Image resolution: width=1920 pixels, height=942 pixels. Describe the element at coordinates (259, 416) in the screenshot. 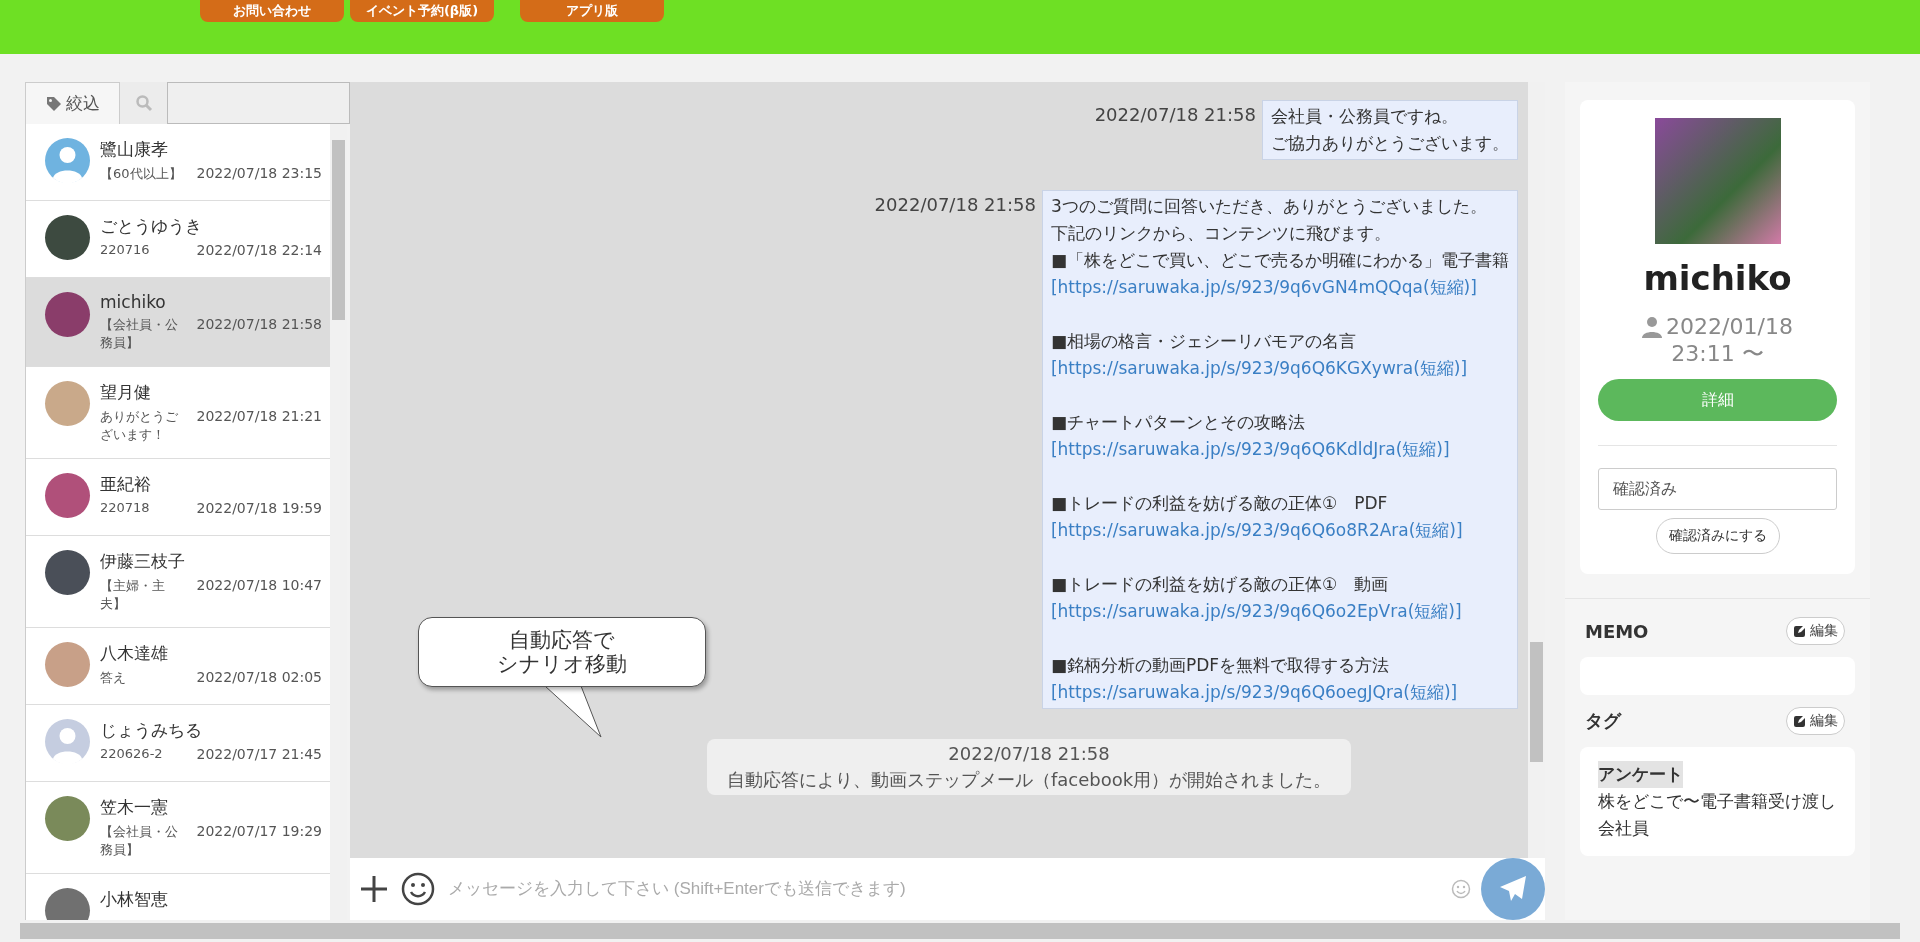

I see `contact-time: 2022/07/18 21:21` at that location.